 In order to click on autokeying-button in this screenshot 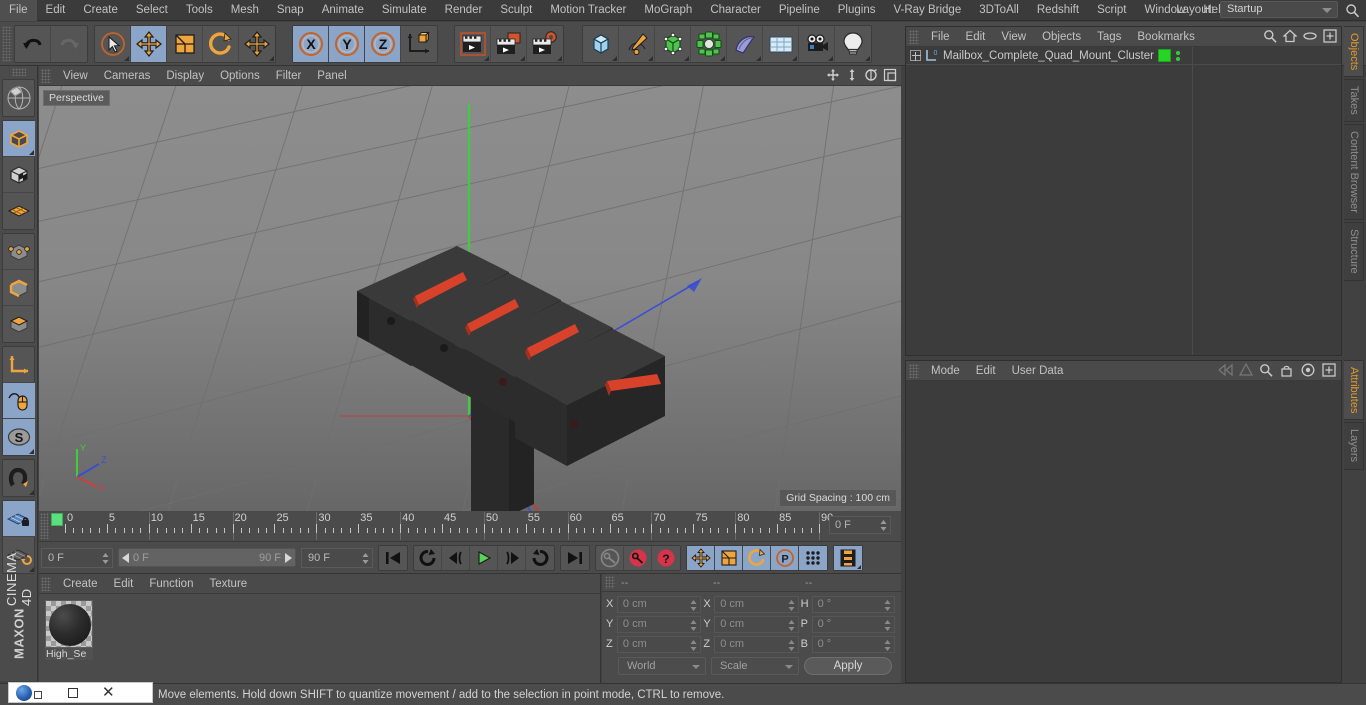, I will do `click(638, 557)`.